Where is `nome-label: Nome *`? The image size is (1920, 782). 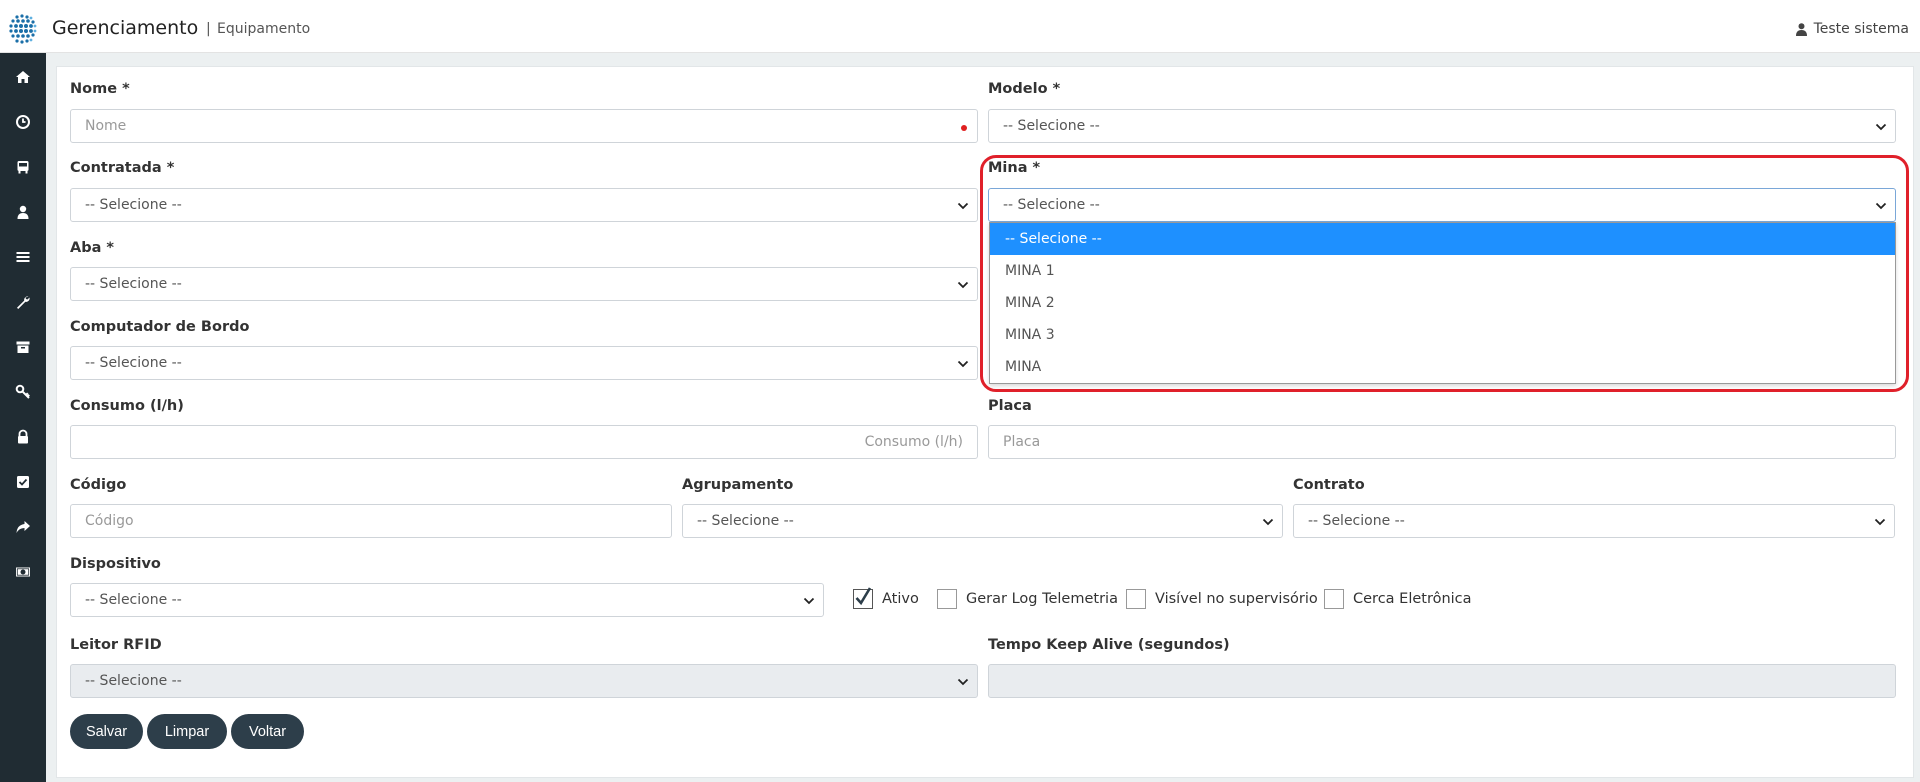
nome-label: Nome * is located at coordinates (100, 89).